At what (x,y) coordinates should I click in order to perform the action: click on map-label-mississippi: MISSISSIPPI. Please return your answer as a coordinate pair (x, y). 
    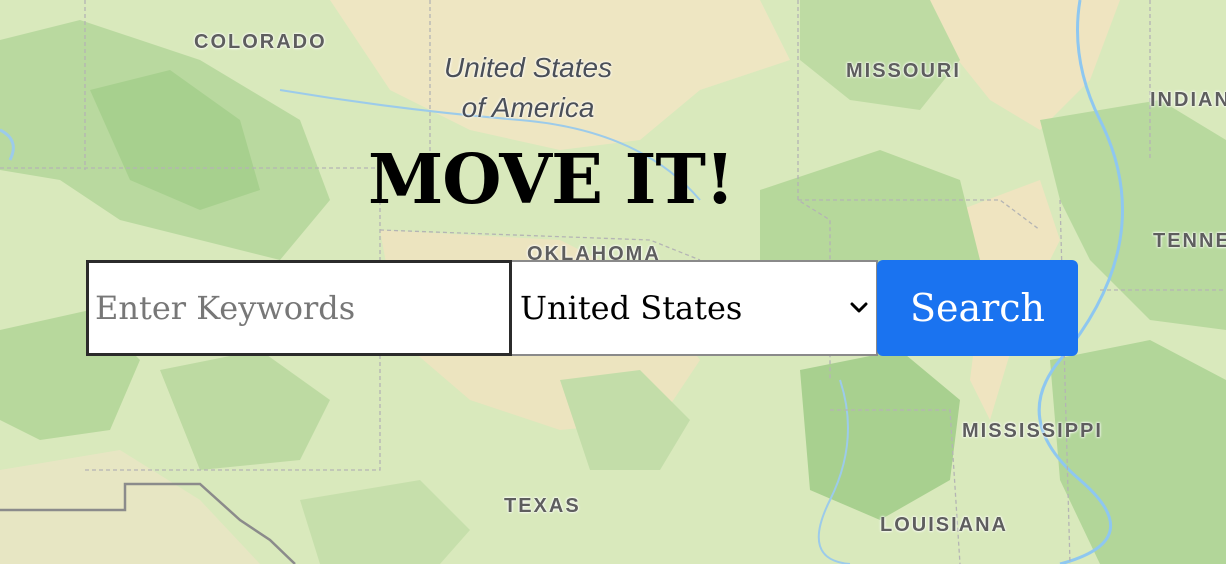
    Looking at the image, I should click on (1032, 431).